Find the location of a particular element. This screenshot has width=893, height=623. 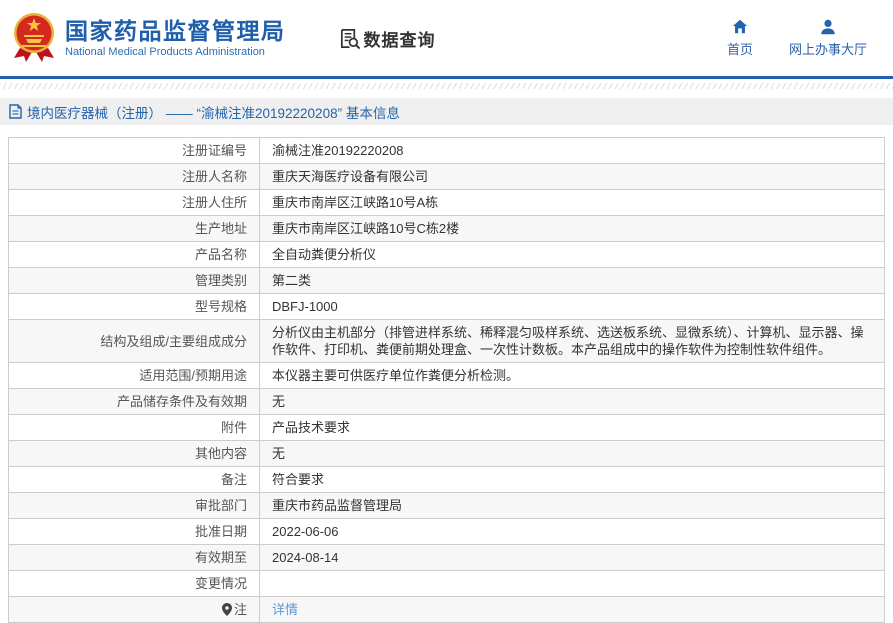

row-label: 有效期至 is located at coordinates (220, 557).